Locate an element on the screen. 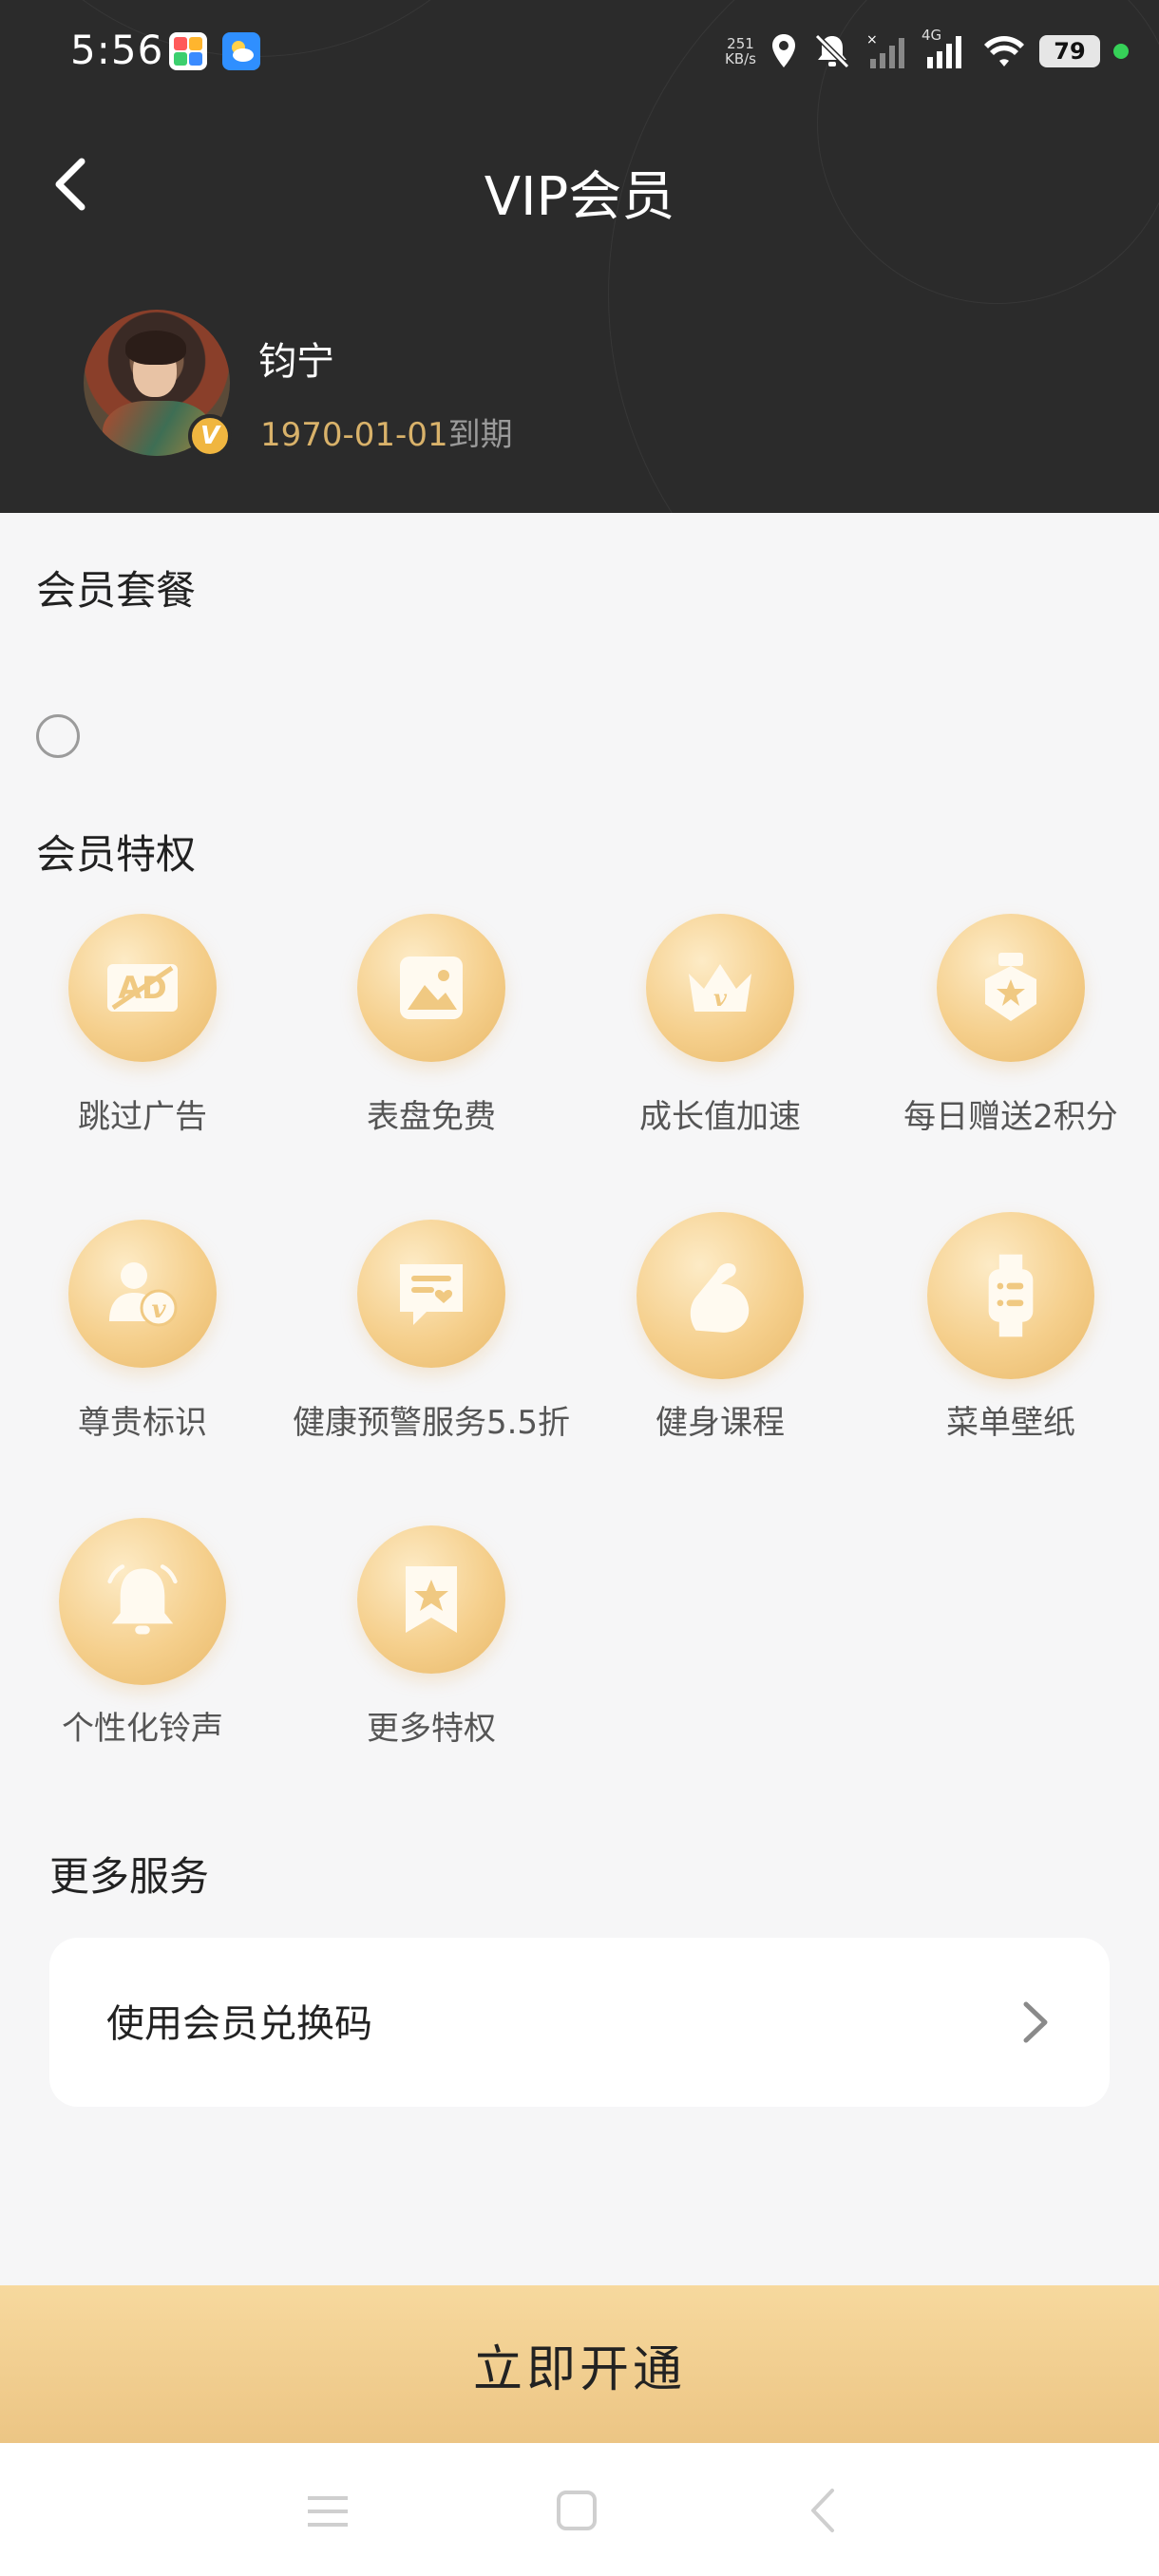 The height and width of the screenshot is (2576, 1159). redeem-code-label: 使用会员兑换码 is located at coordinates (239, 2024).